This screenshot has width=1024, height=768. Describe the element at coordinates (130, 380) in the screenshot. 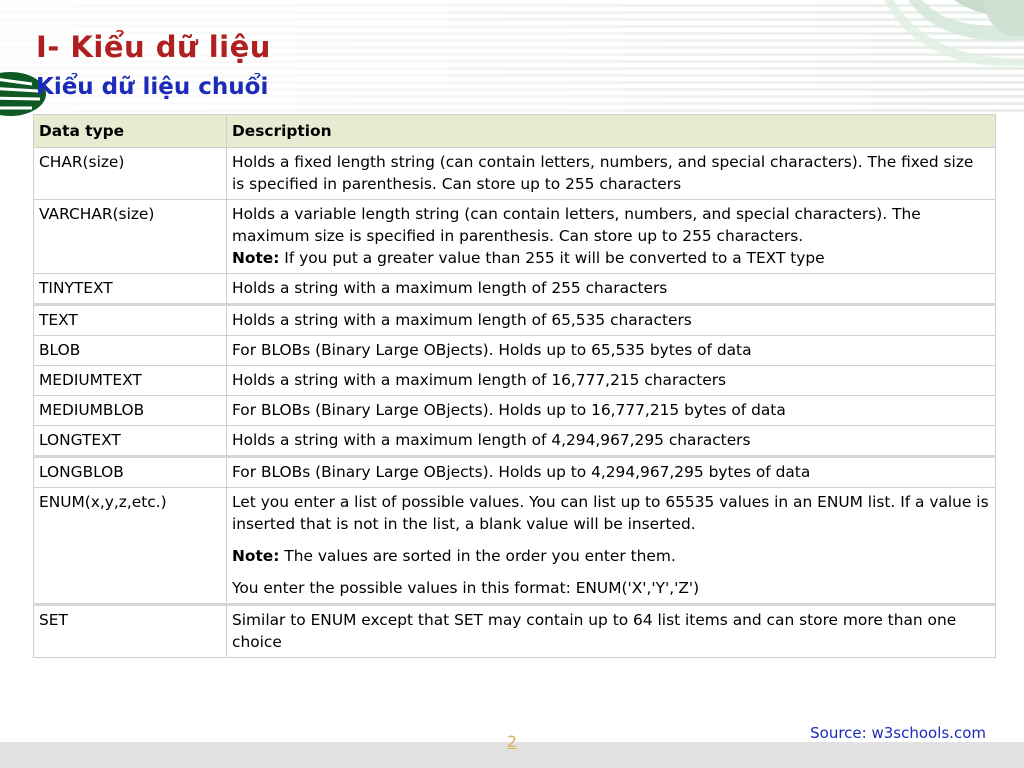

I see `cell-data-type: MEDIUMTEXT` at that location.